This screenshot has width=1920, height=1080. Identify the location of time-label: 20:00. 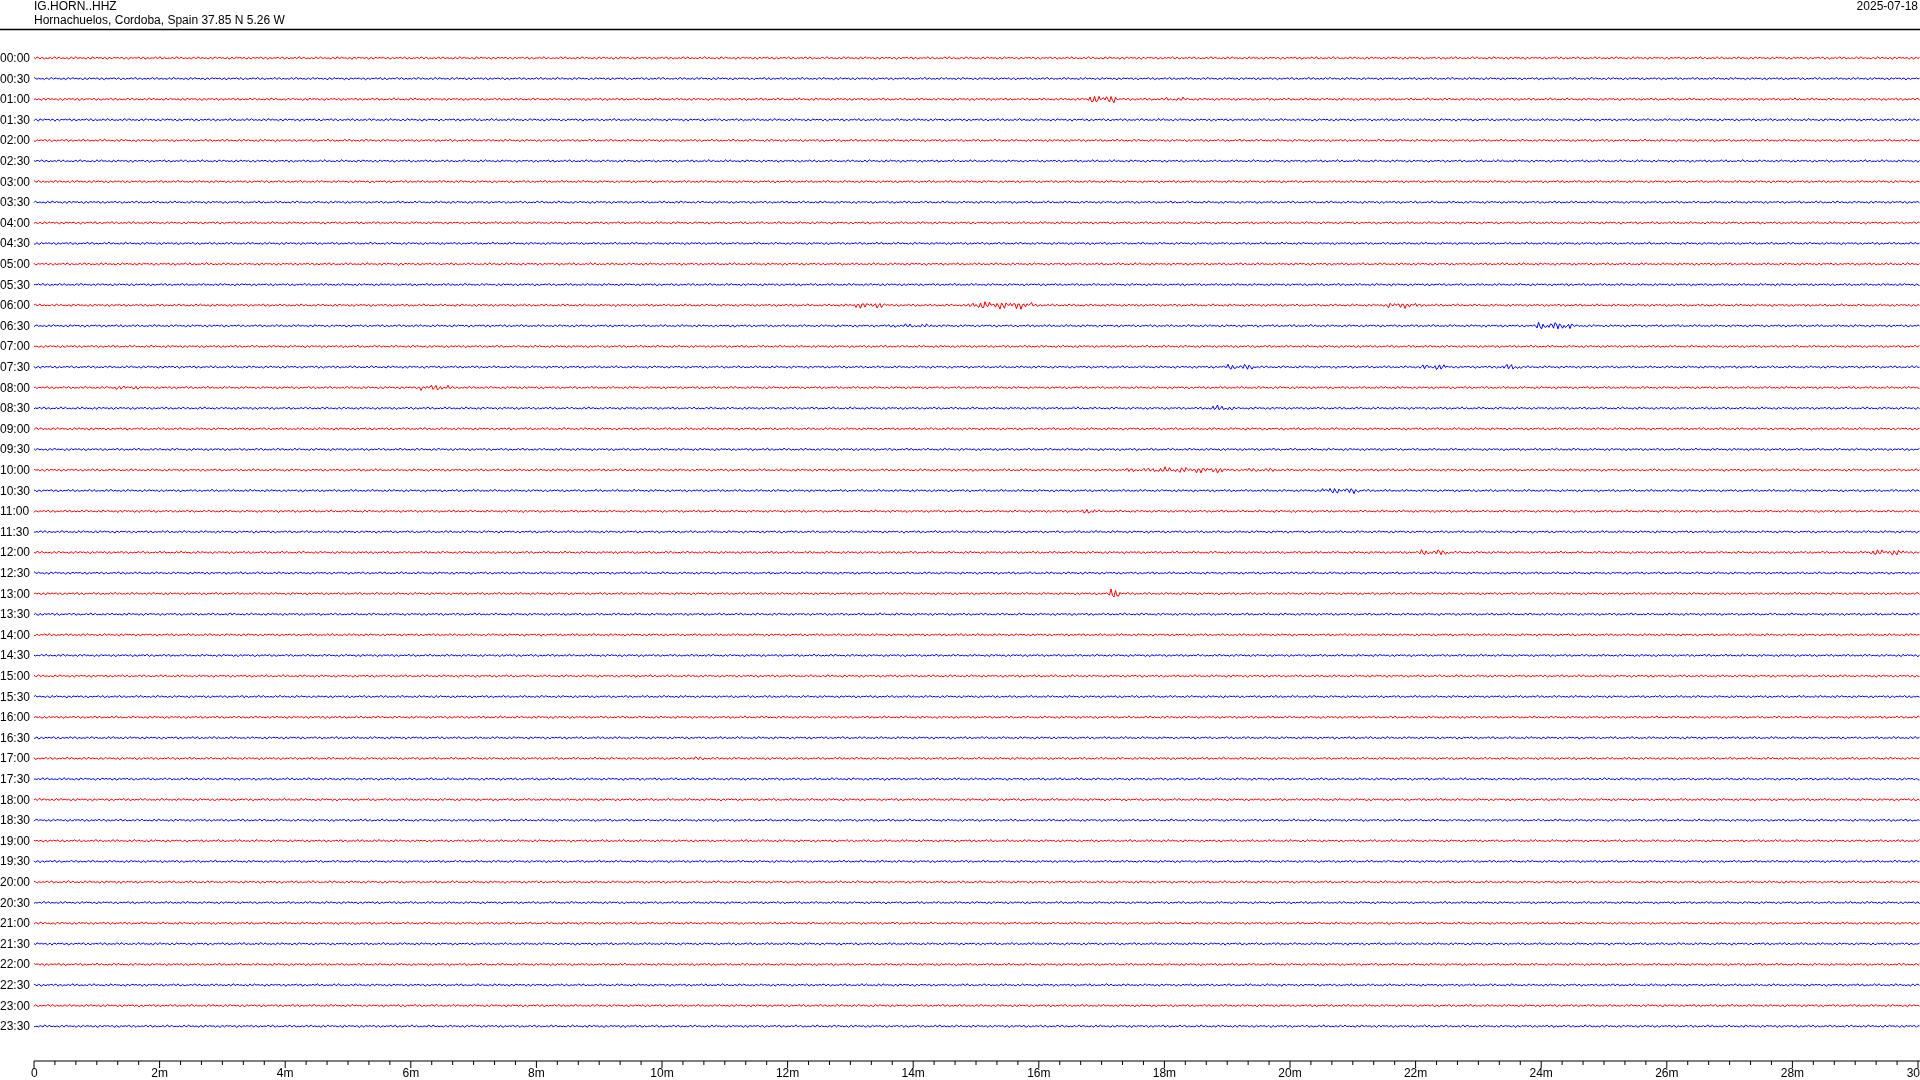
(15, 882).